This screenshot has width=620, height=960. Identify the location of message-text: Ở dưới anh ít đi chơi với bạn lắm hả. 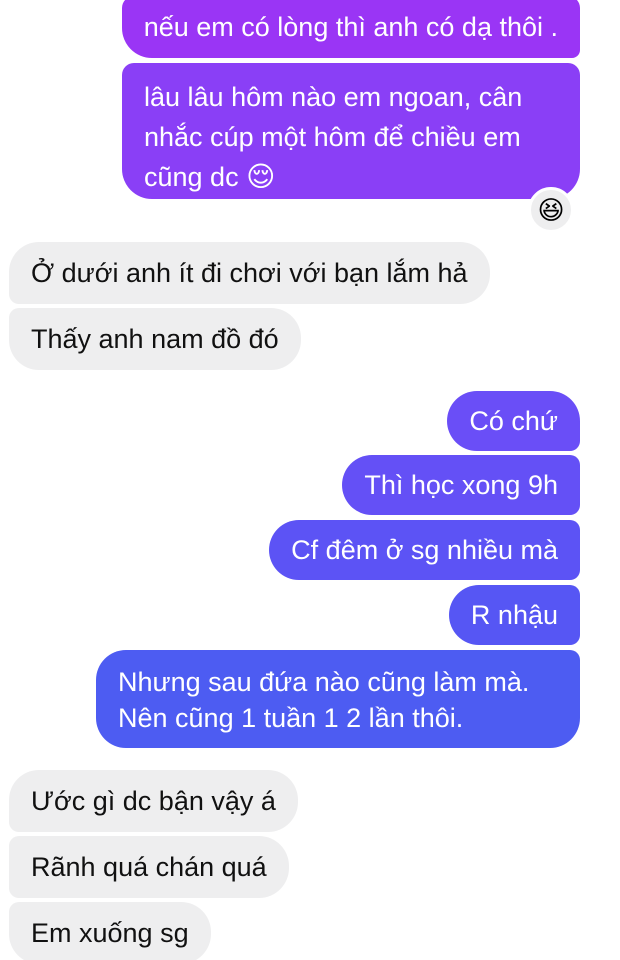
(249, 273).